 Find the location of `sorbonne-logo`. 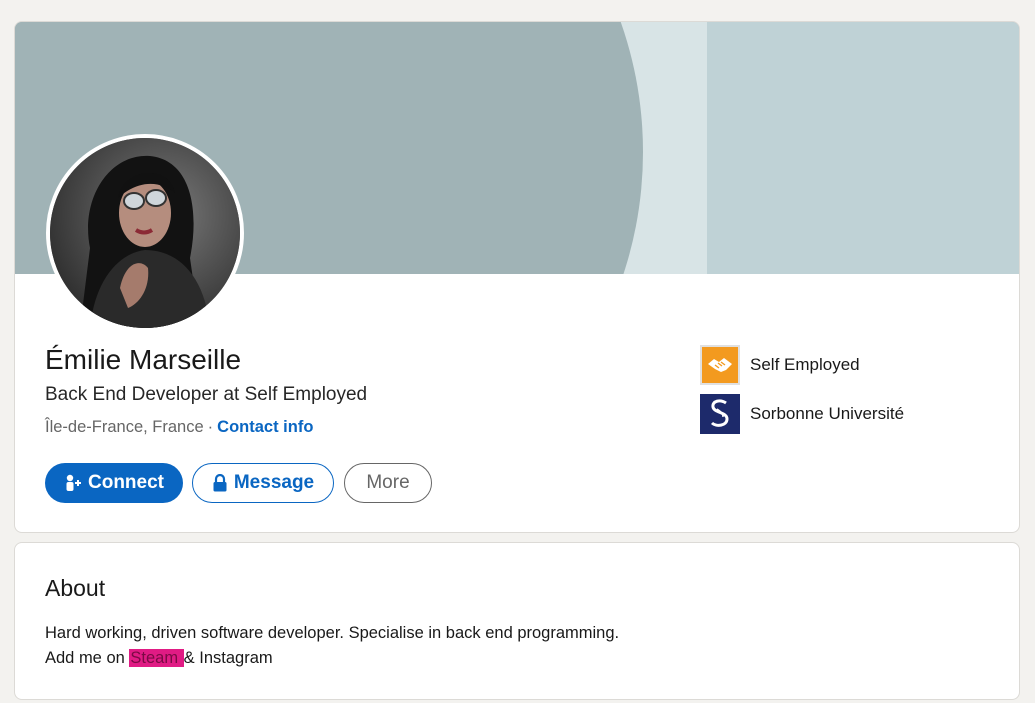

sorbonne-logo is located at coordinates (720, 414).